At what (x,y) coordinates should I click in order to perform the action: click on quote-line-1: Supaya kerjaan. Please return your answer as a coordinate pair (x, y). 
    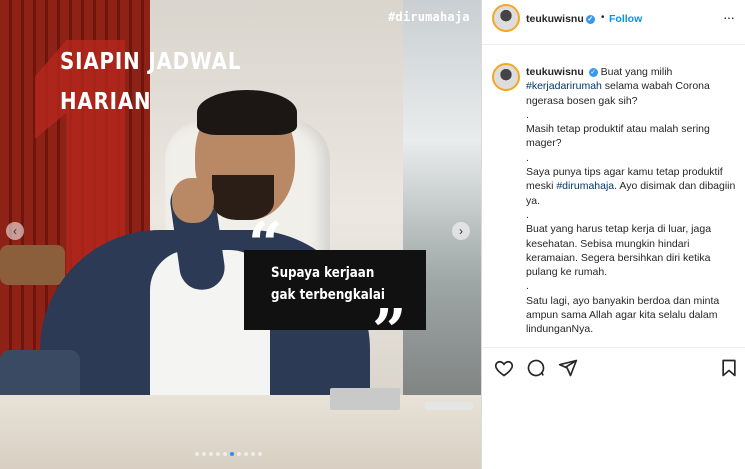
    Looking at the image, I should click on (323, 273).